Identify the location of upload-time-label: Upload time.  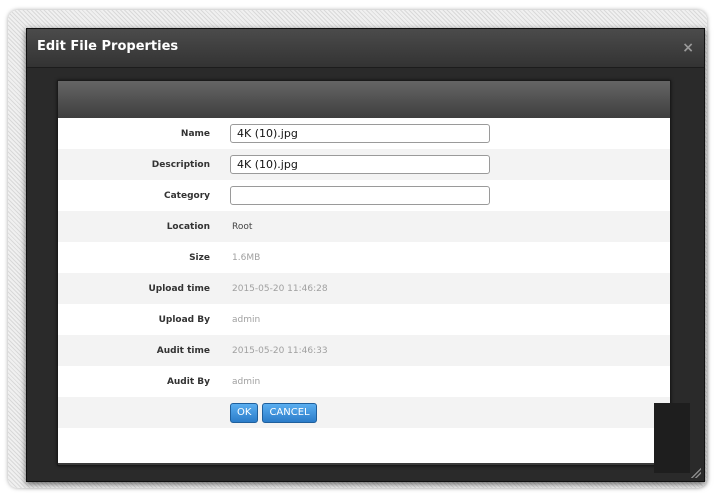
(179, 288).